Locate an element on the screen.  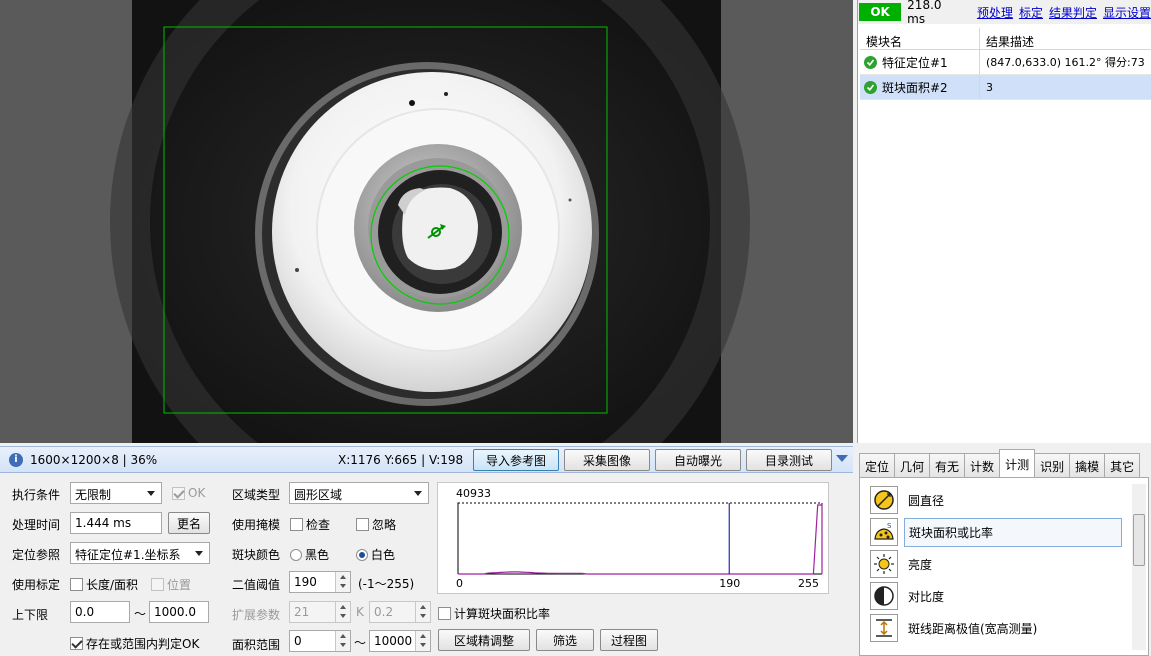
black-radio: 黑色 is located at coordinates (309, 554).